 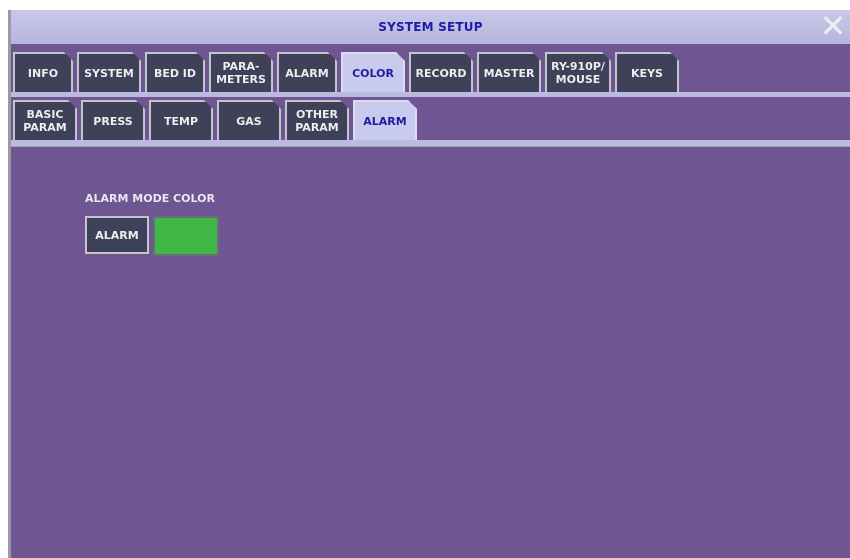 I want to click on tab-info: INFO, so click(x=43, y=72).